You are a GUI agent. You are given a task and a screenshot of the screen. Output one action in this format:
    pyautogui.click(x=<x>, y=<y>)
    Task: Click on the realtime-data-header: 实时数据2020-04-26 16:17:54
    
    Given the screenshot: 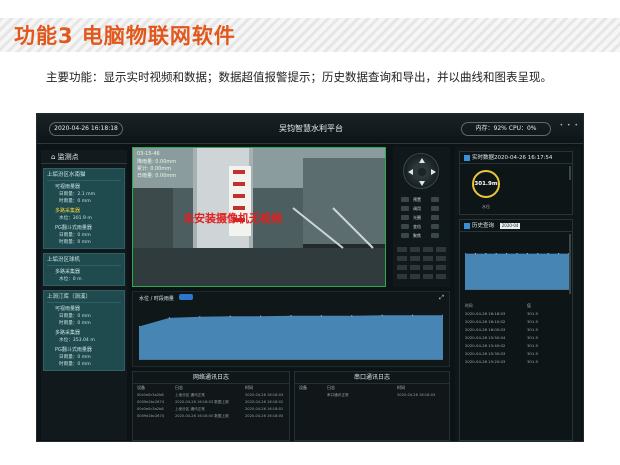 What is the action you would take?
    pyautogui.click(x=516, y=158)
    